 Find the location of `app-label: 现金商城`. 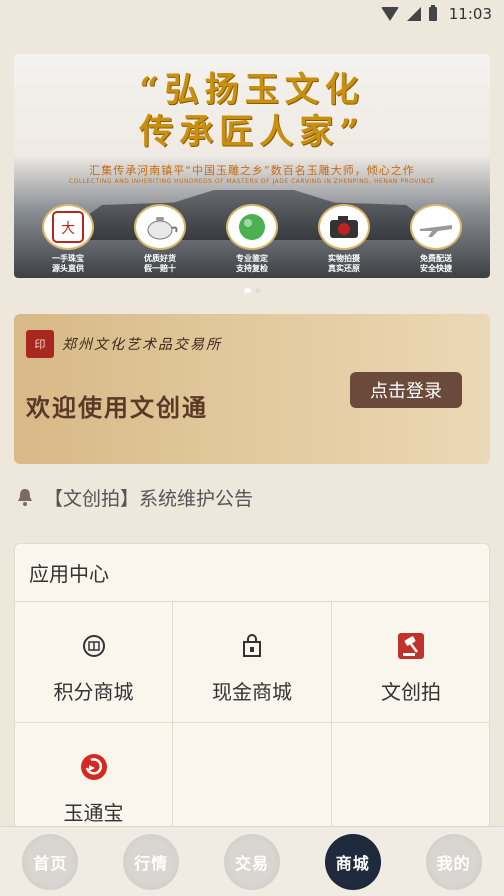

app-label: 现金商城 is located at coordinates (252, 692).